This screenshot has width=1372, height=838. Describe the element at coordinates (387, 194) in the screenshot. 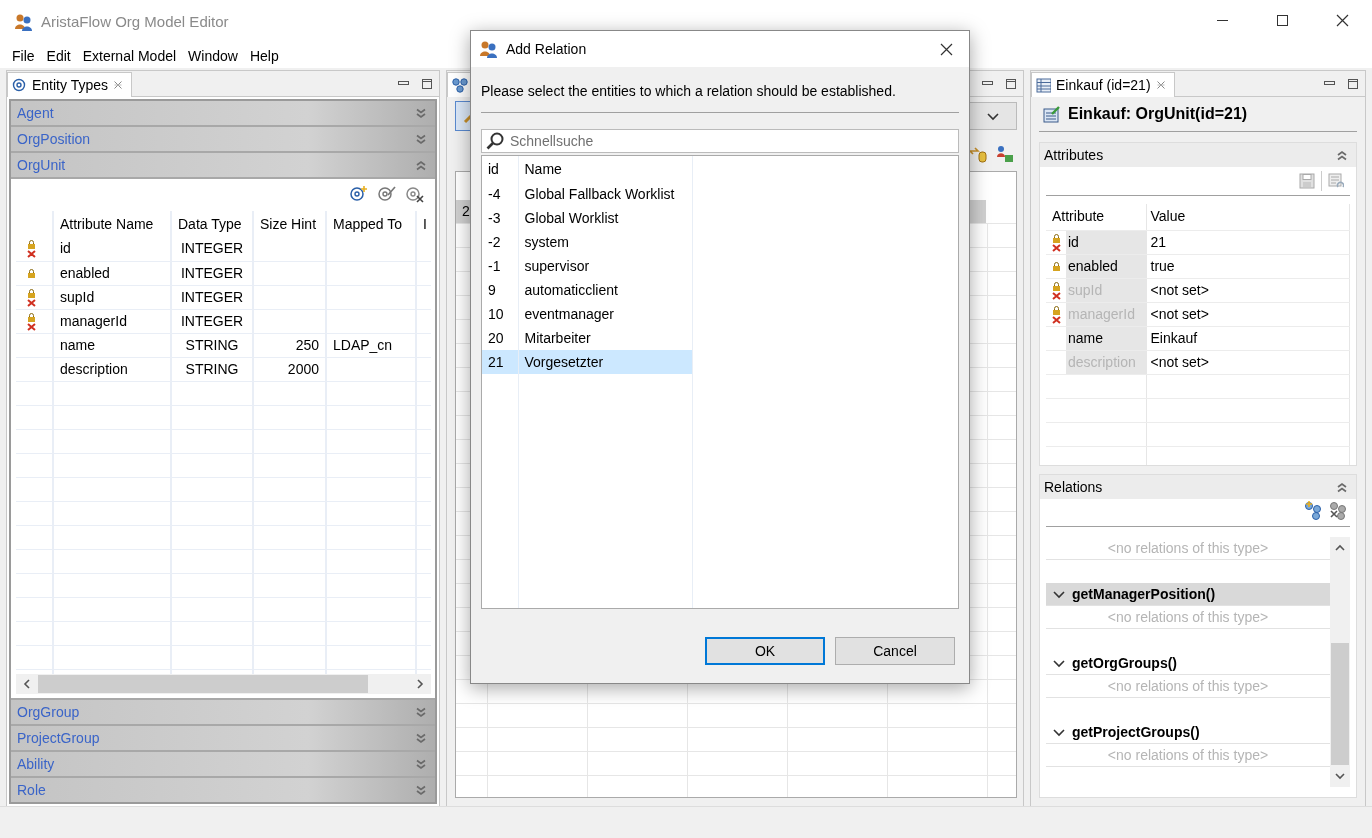

I see `edit-attribute-icon` at that location.